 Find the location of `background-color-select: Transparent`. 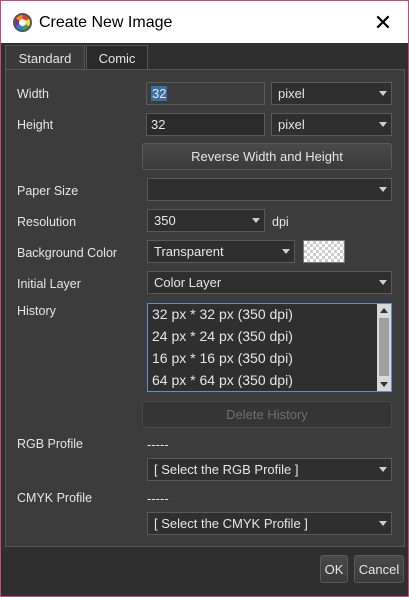

background-color-select: Transparent is located at coordinates (221, 251).